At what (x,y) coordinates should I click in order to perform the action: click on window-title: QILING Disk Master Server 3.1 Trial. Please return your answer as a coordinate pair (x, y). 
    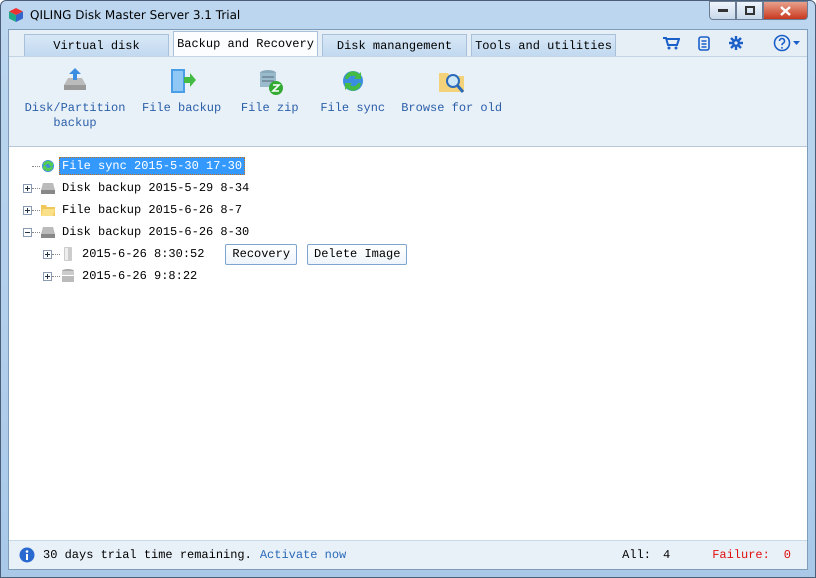
    Looking at the image, I should click on (135, 15).